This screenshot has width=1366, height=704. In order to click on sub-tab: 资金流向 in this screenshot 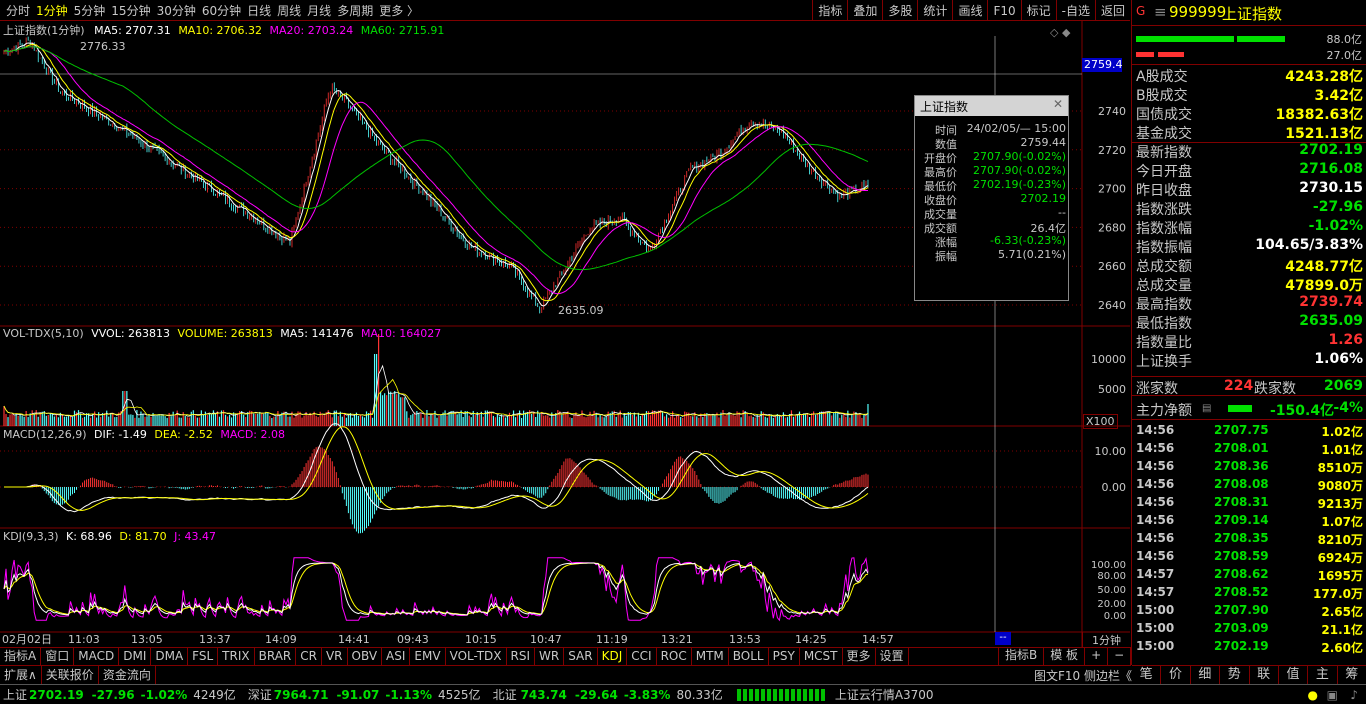, I will do `click(127, 675)`.